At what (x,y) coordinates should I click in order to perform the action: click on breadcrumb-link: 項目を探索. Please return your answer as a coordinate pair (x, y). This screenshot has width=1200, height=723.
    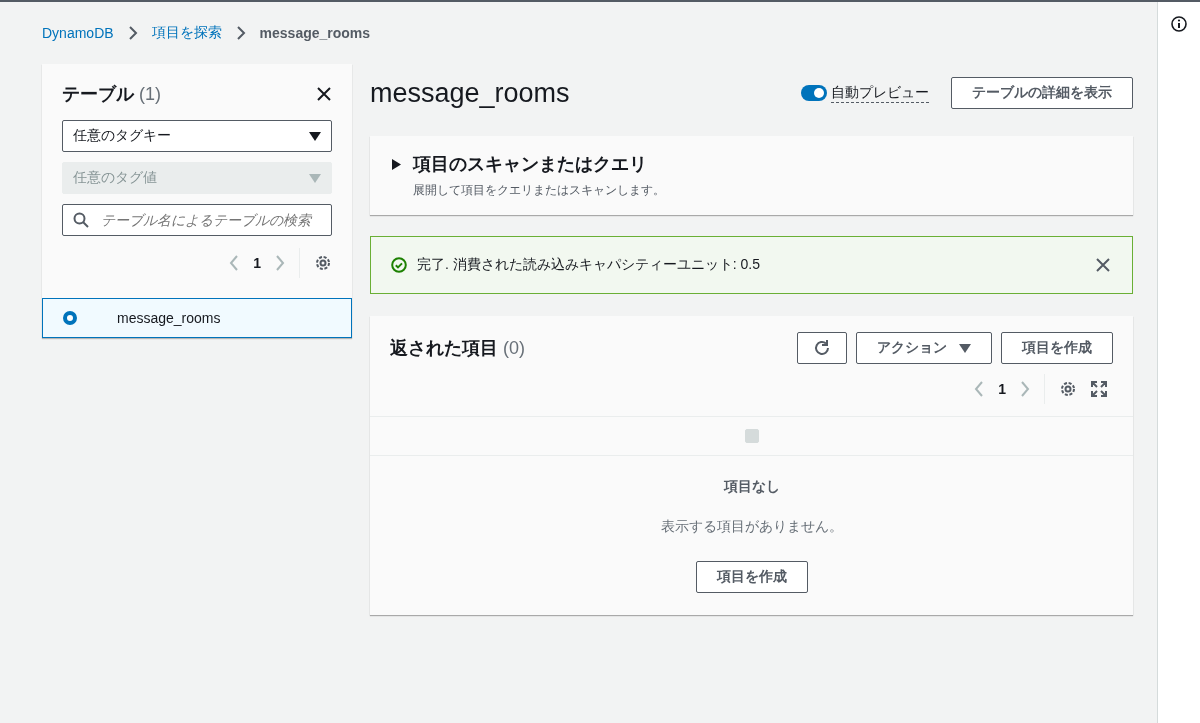
    Looking at the image, I should click on (186, 33).